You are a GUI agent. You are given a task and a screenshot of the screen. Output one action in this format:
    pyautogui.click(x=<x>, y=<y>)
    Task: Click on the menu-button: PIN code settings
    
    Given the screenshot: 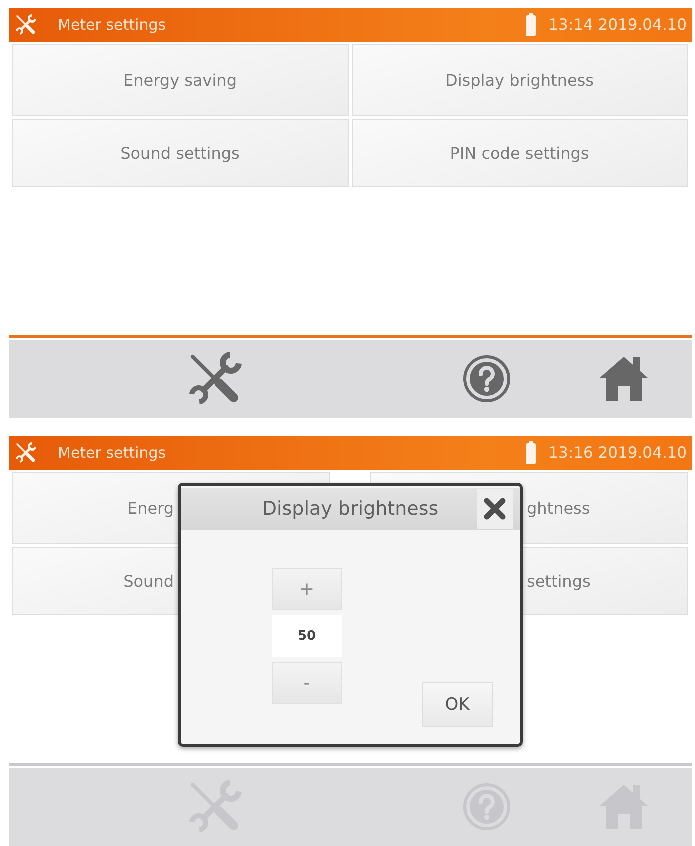 What is the action you would take?
    pyautogui.click(x=520, y=153)
    